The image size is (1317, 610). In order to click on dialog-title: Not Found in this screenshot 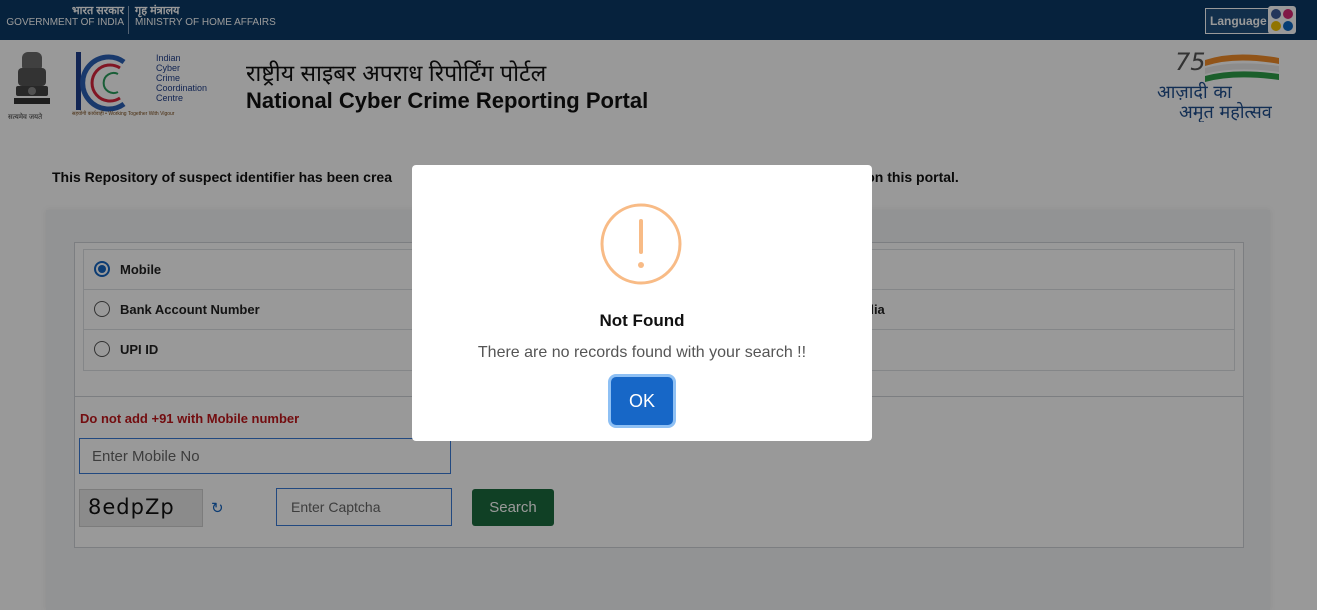, I will do `click(642, 320)`.